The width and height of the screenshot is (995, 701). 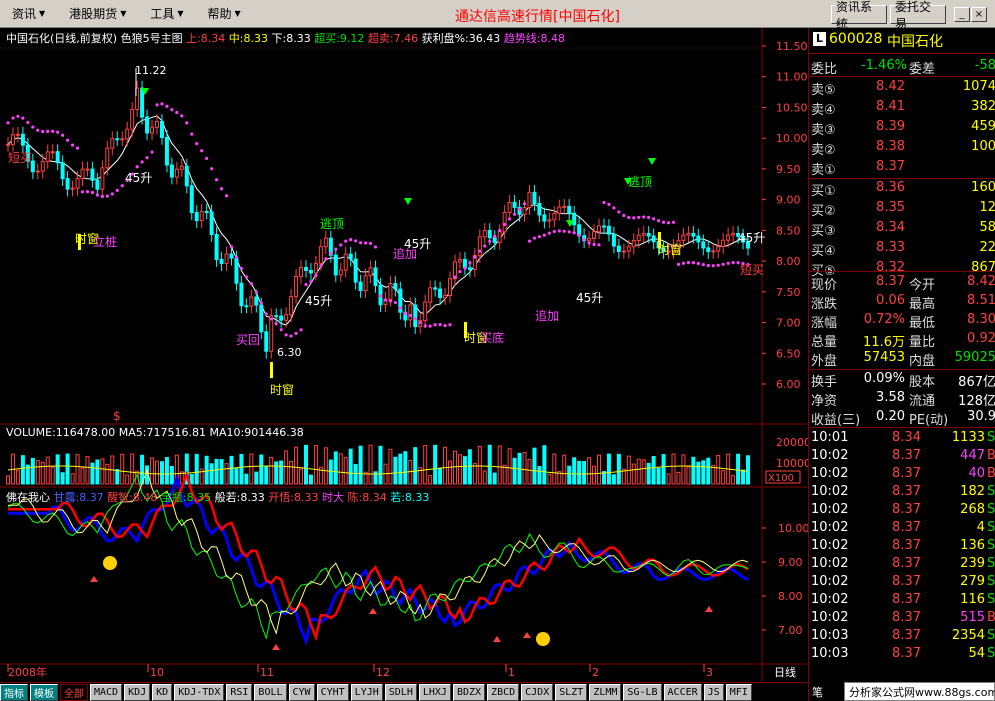 I want to click on tab-sg-lb: SG-LB, so click(x=642, y=692).